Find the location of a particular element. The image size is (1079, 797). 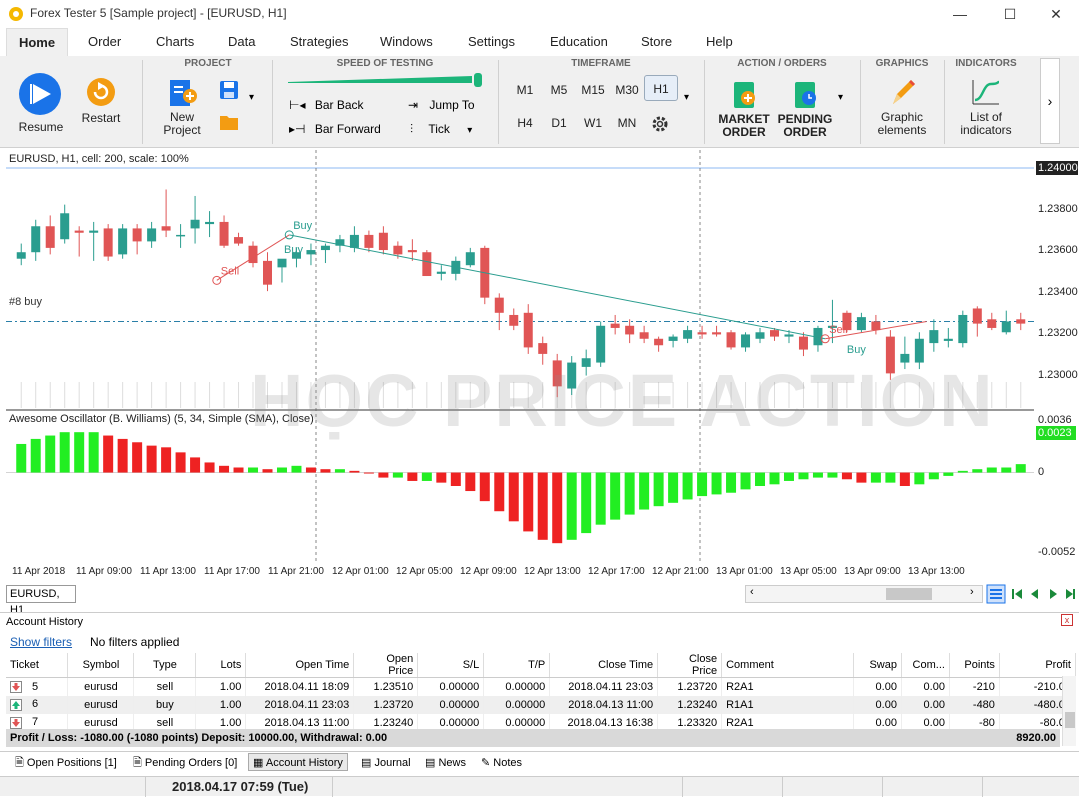

open-folder-icon is located at coordinates (229, 122).